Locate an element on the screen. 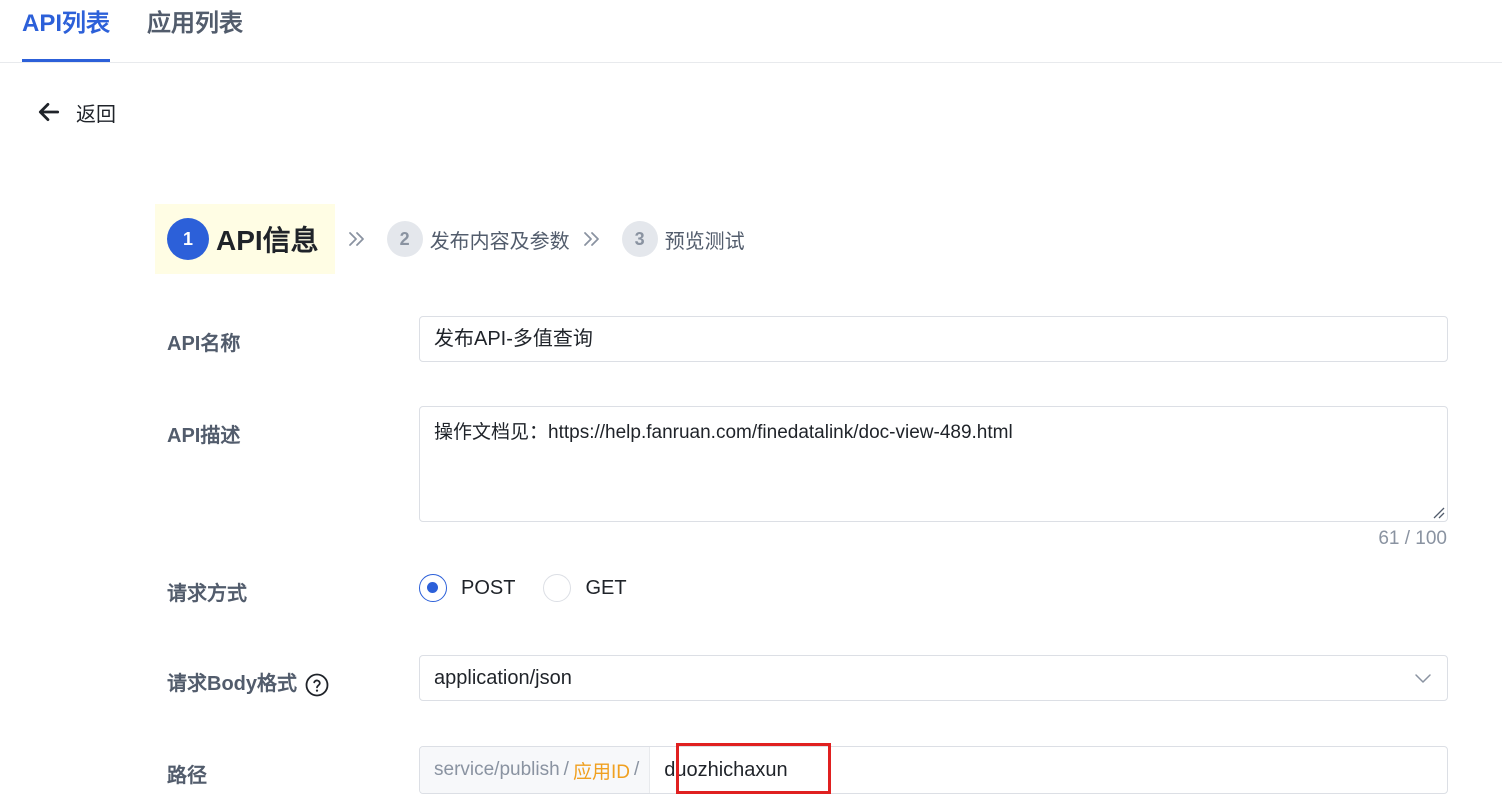  method-label: 请求方式 is located at coordinates (207, 594).